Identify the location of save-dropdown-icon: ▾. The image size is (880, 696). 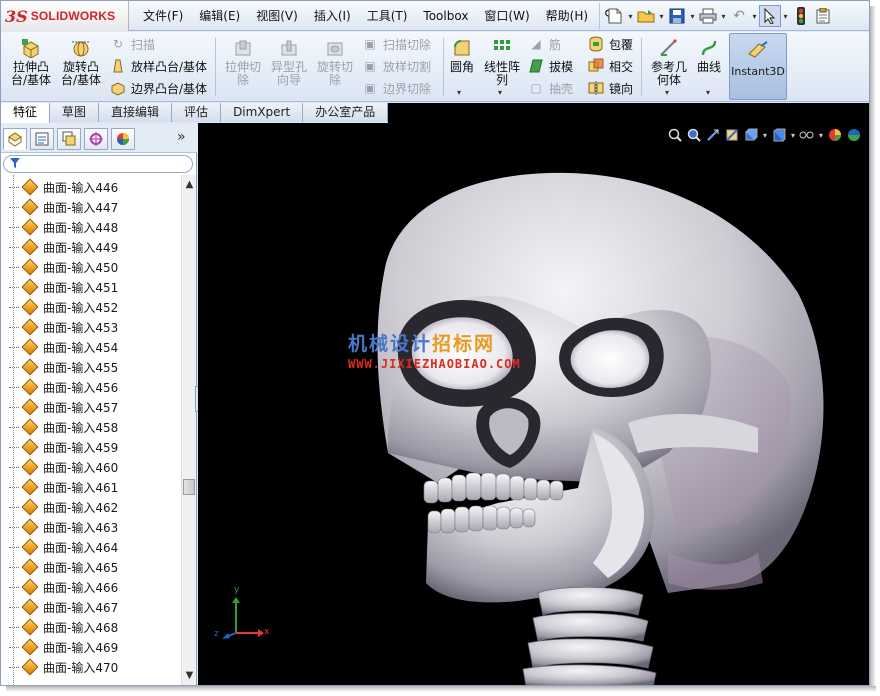
(692, 16).